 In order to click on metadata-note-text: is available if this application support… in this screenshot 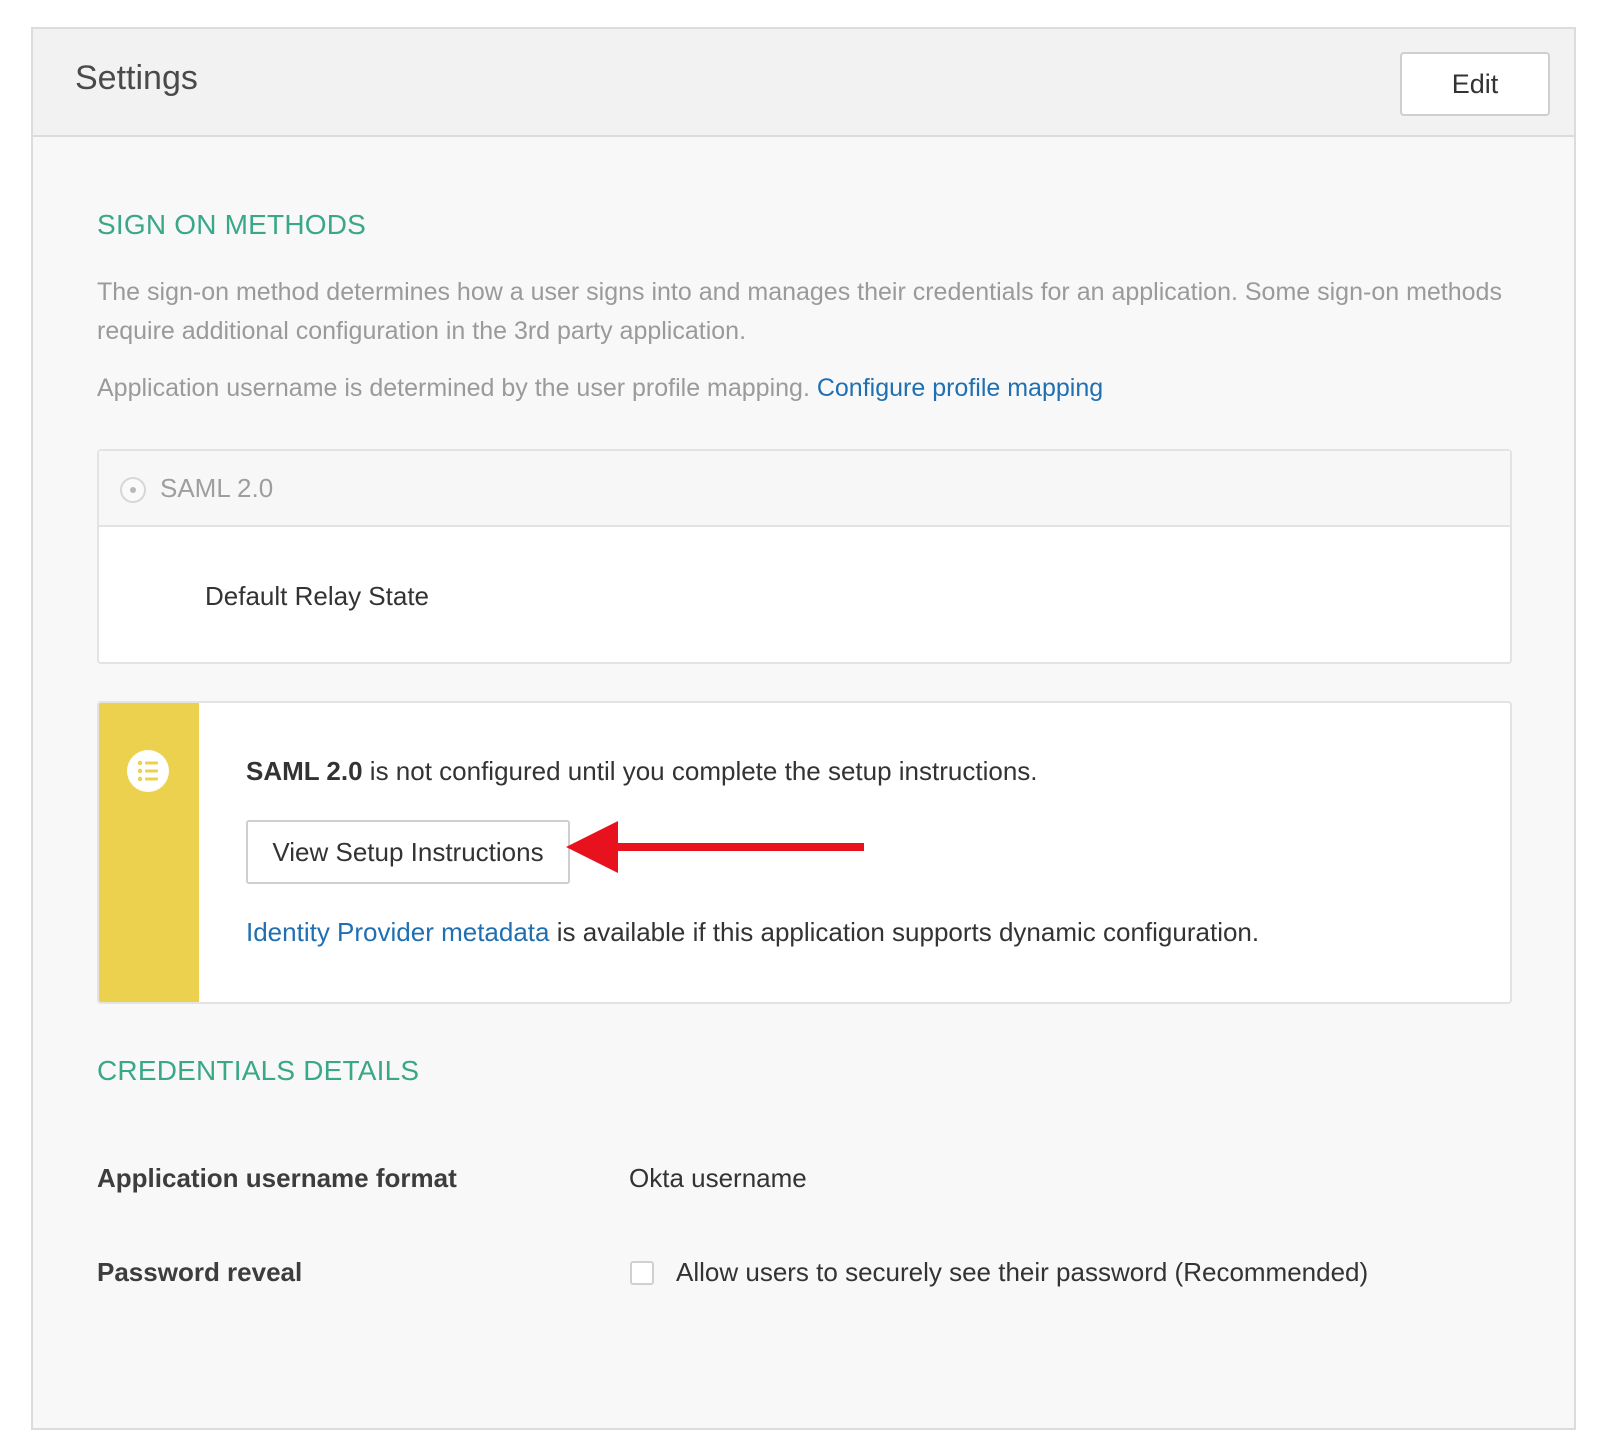, I will do `click(908, 932)`.